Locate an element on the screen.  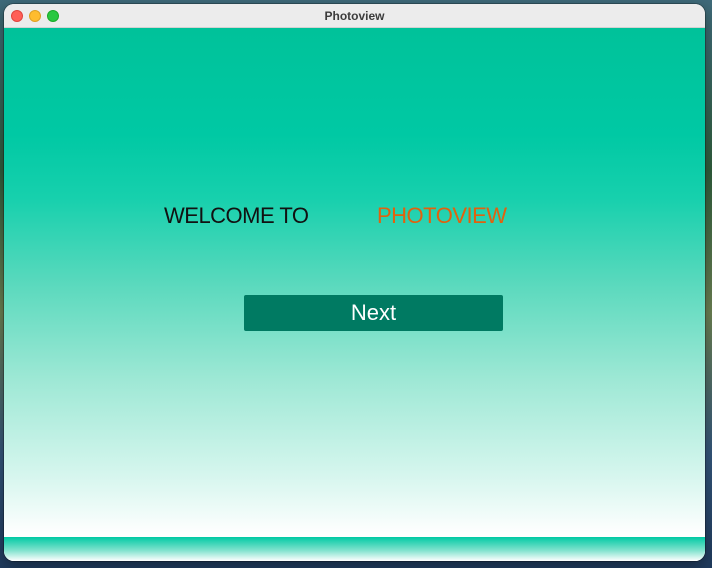
welcome-text: WELCOME TO is located at coordinates (236, 215).